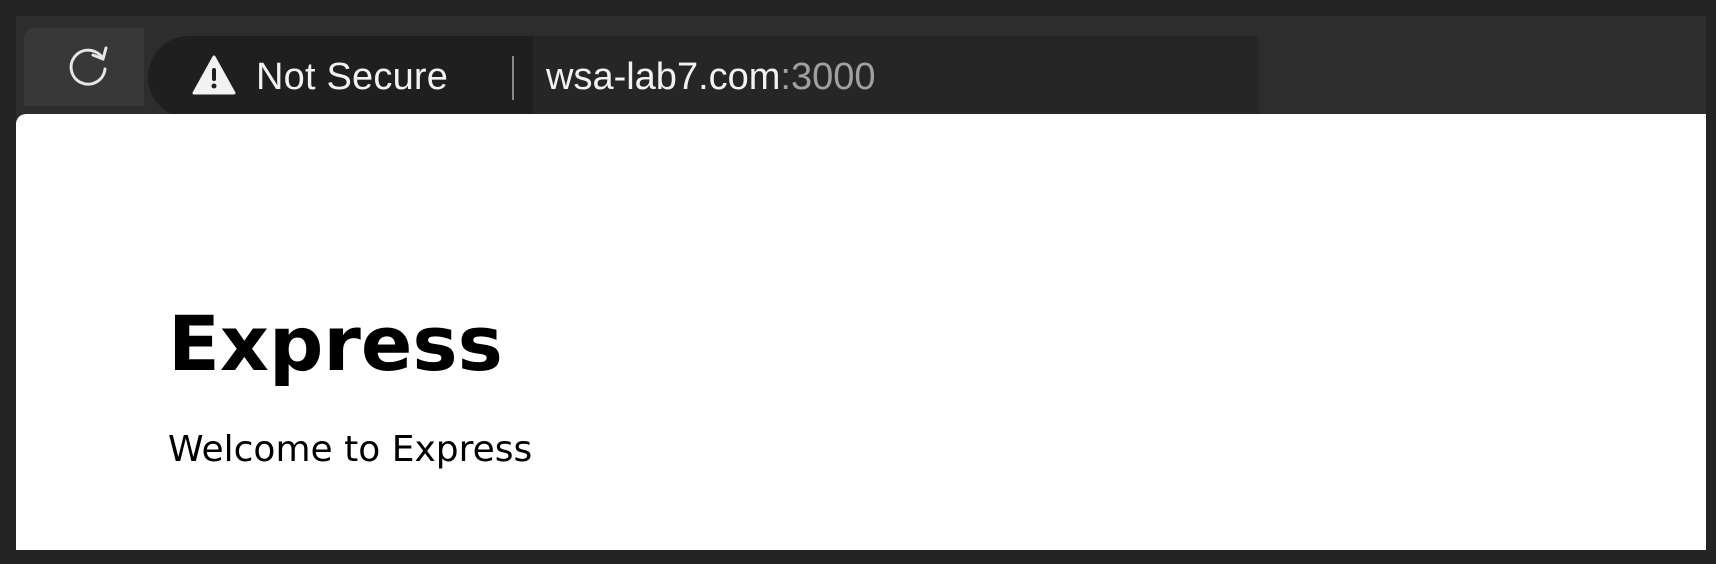  I want to click on url-host: wsa-lab7.com, so click(663, 76).